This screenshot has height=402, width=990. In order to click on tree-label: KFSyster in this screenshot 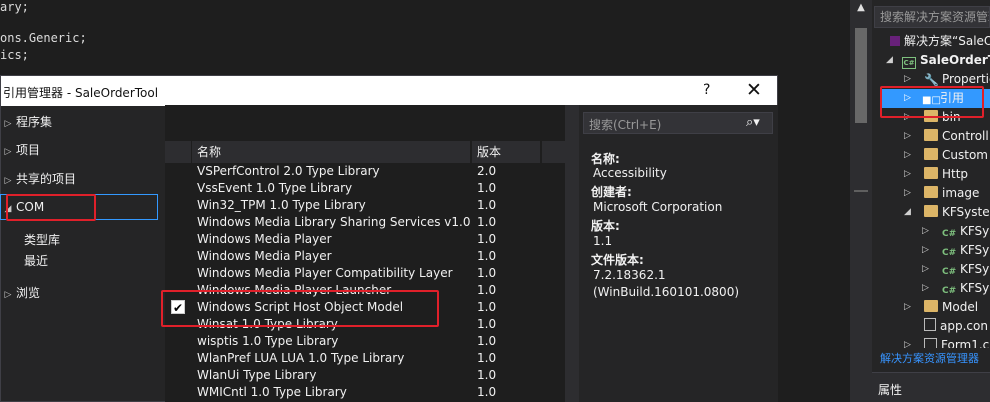, I will do `click(966, 212)`.